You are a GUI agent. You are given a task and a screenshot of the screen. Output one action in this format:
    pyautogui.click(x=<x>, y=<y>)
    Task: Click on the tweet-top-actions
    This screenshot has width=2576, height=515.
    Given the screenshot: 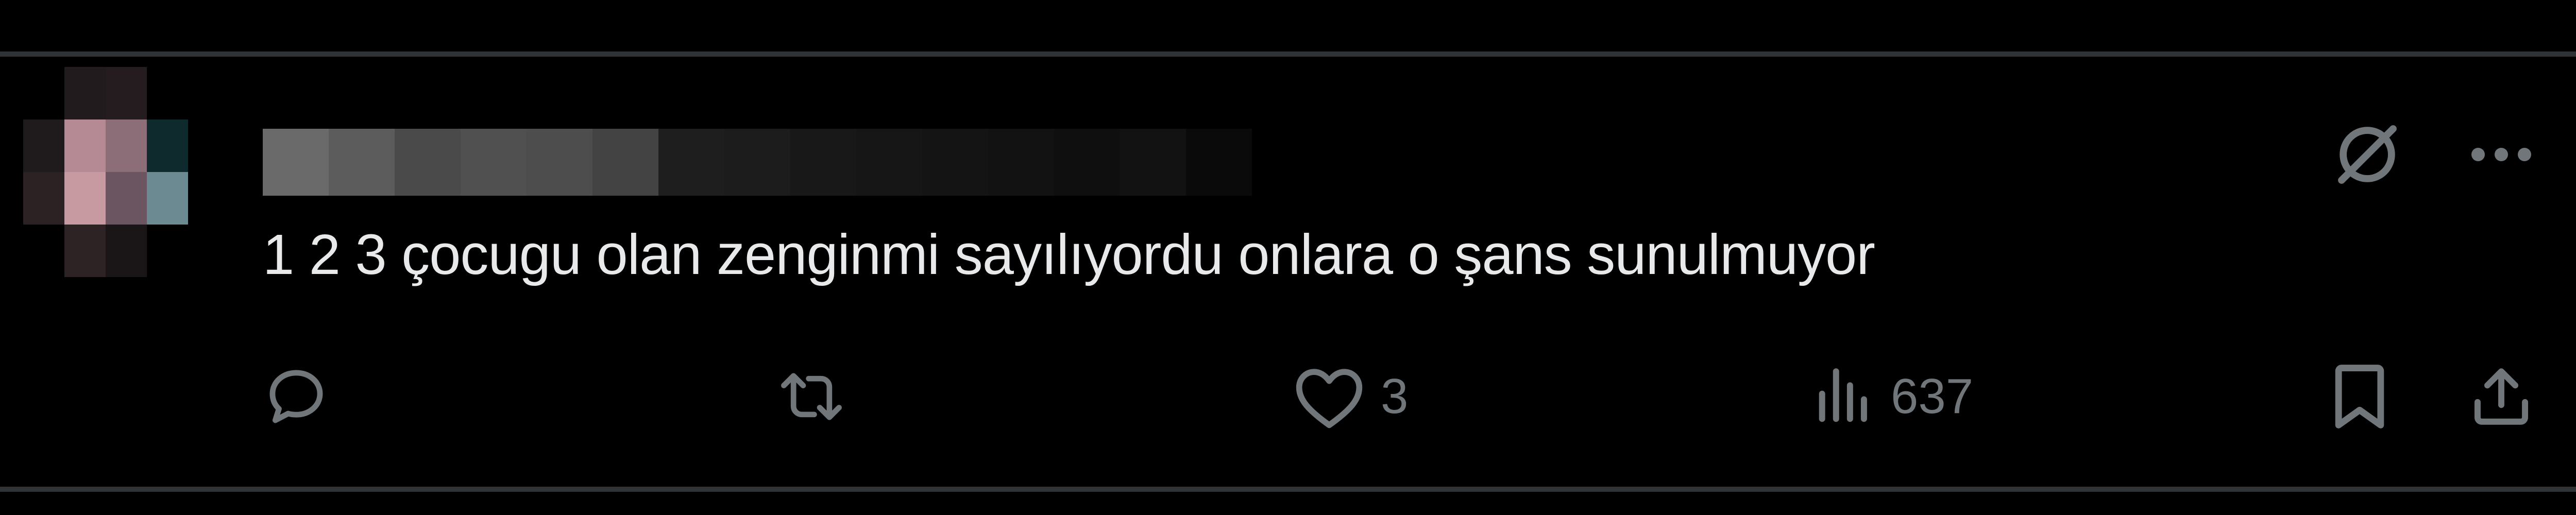 What is the action you would take?
    pyautogui.click(x=2432, y=154)
    